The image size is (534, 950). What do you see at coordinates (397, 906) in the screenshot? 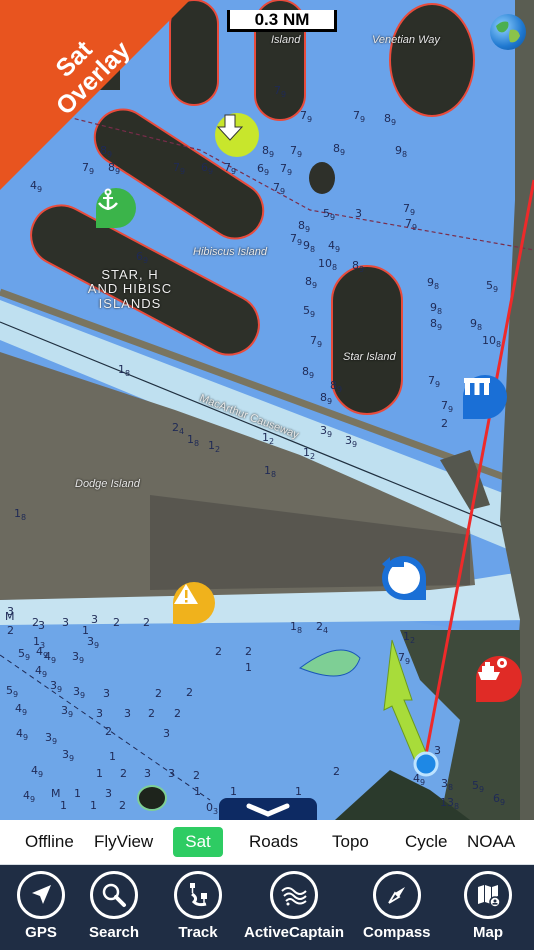
I see `compass-button: Compass` at bounding box center [397, 906].